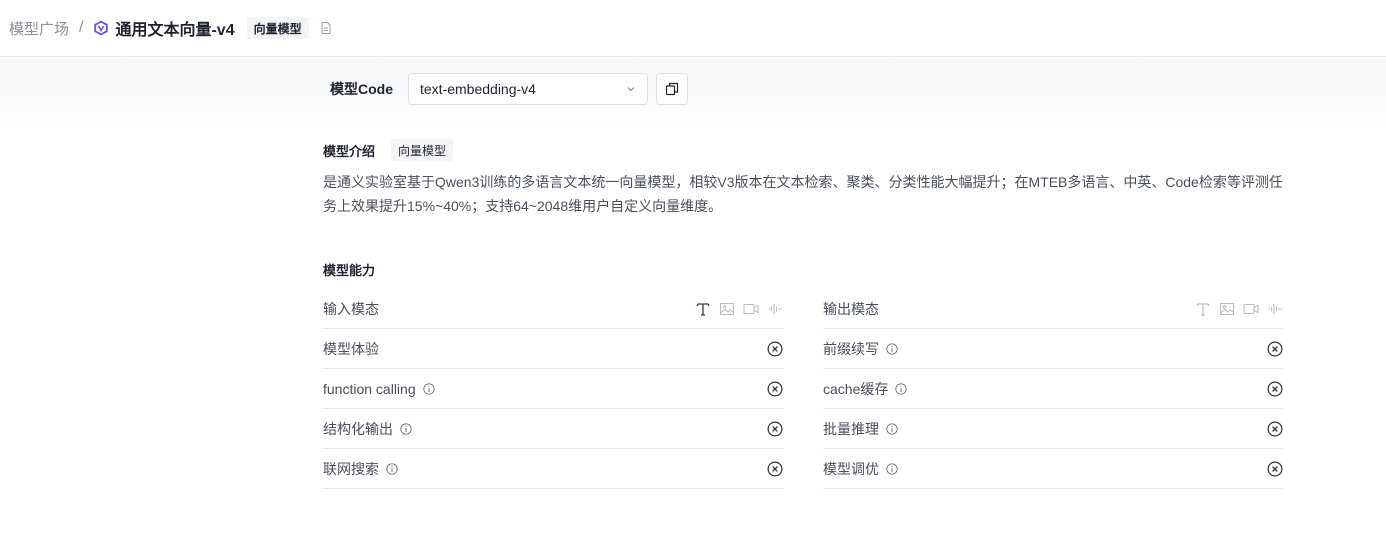 The image size is (1386, 533). I want to click on capability-row: function calling, so click(553, 389).